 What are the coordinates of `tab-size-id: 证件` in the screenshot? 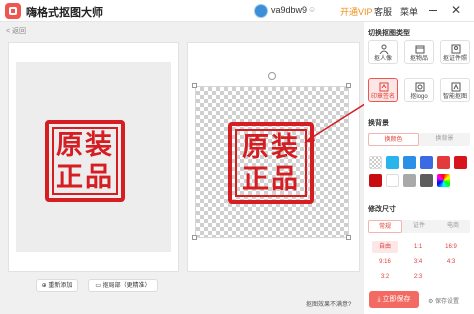 It's located at (419, 226).